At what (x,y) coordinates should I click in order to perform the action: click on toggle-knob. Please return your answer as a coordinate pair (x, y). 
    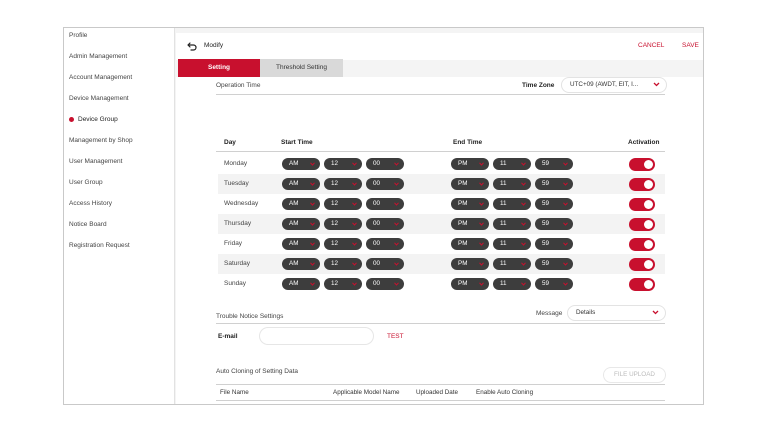
    Looking at the image, I should click on (648, 184).